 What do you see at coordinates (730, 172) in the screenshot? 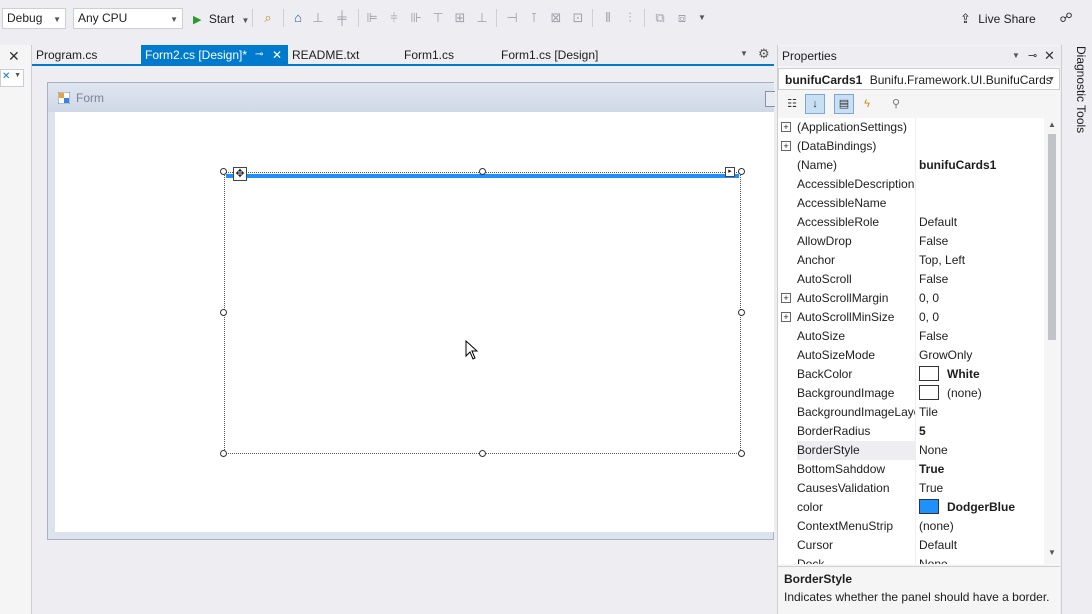
I see `smart-tag-icon: ▸` at bounding box center [730, 172].